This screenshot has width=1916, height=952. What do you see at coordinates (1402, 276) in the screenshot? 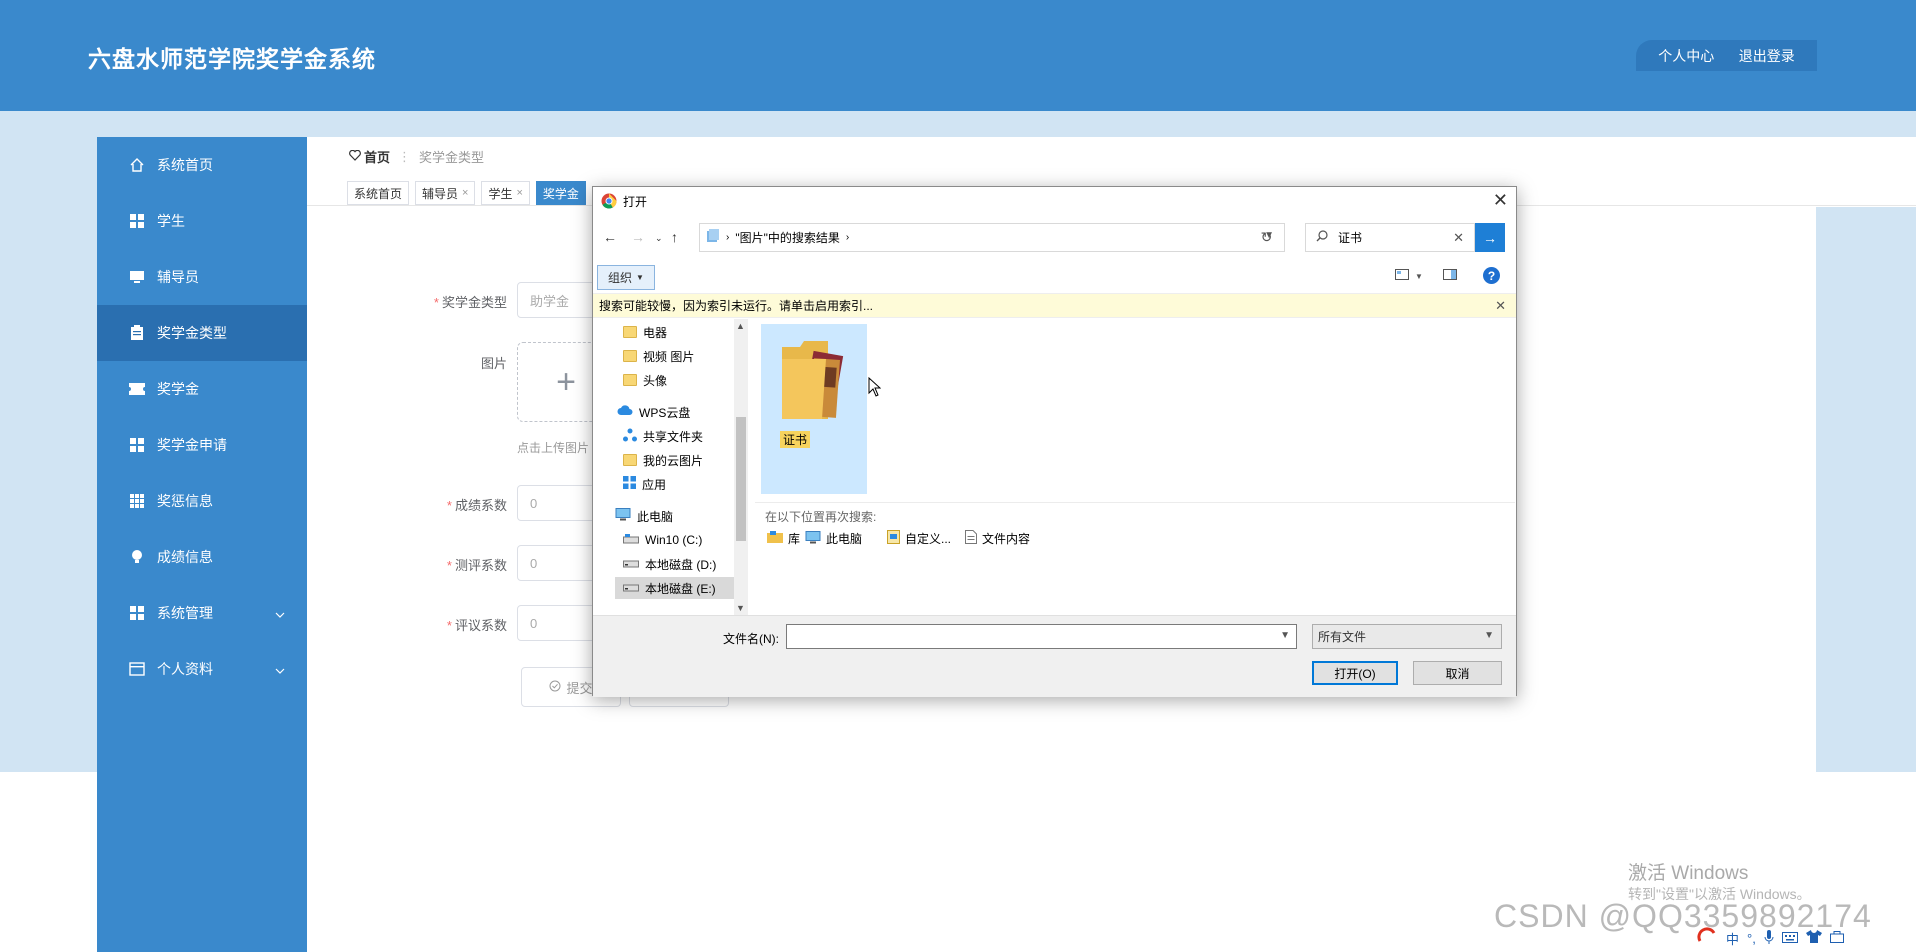
I see `view-options-icon` at bounding box center [1402, 276].